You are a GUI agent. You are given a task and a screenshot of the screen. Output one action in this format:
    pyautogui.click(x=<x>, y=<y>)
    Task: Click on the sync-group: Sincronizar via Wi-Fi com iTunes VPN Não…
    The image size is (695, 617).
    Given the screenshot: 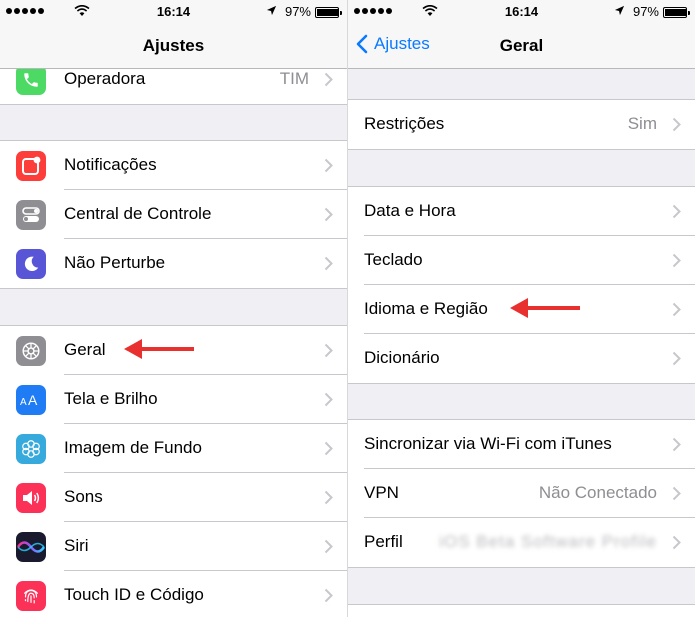 What is the action you would take?
    pyautogui.click(x=521, y=493)
    